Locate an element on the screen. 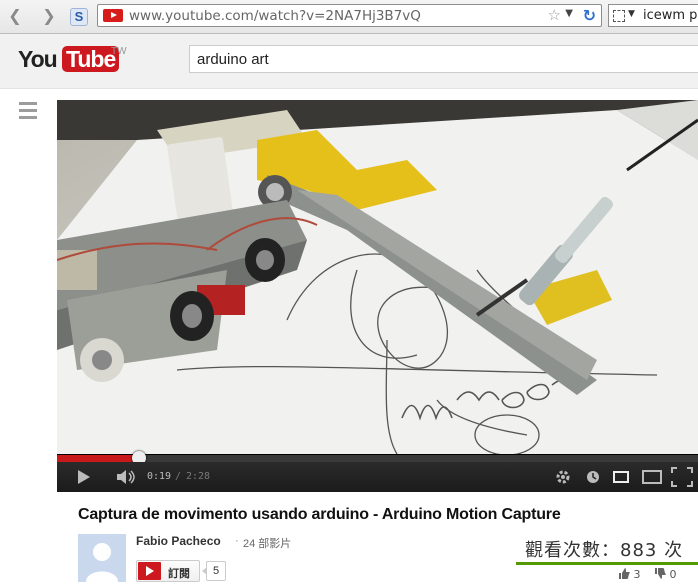 This screenshot has width=698, height=588. channel-avatar is located at coordinates (102, 558).